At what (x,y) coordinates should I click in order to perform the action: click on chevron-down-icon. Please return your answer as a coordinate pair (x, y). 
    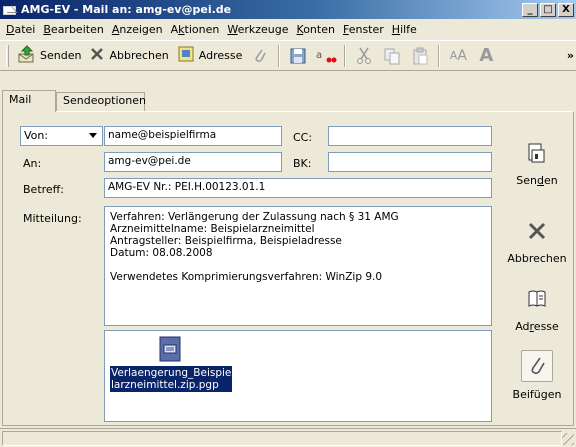
    Looking at the image, I should click on (93, 135).